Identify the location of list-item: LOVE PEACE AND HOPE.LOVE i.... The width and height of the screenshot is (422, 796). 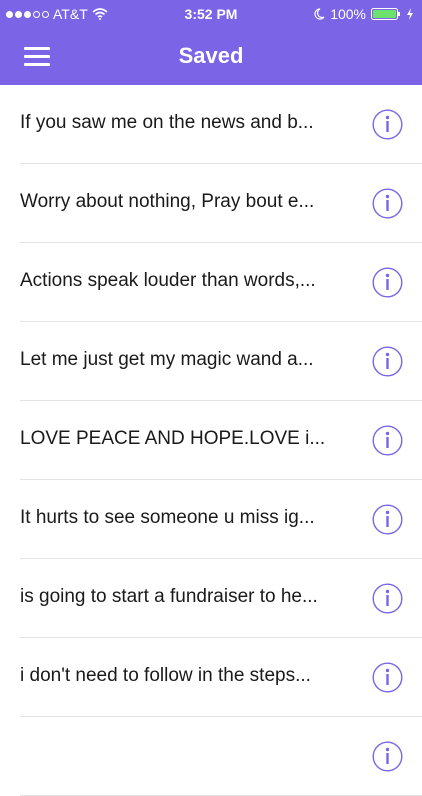
(211, 440).